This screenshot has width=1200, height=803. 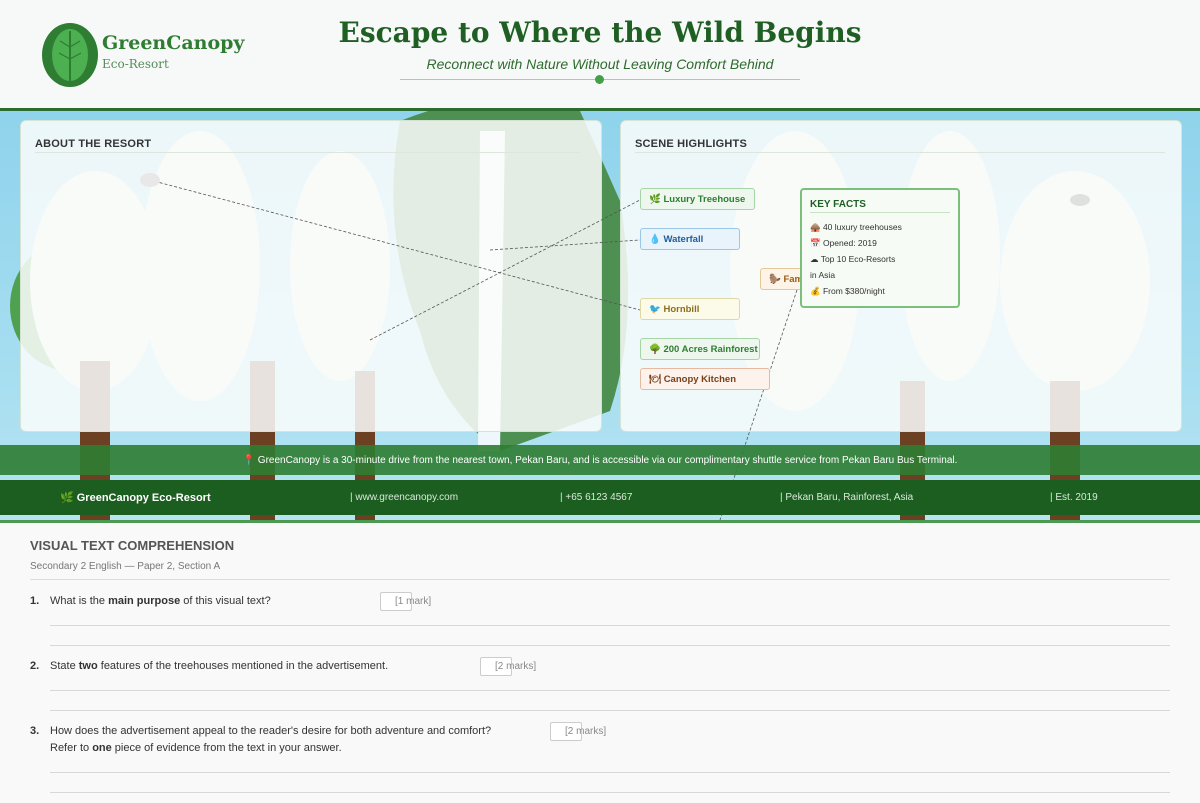 What do you see at coordinates (690, 239) in the screenshot?
I see `tag-waterfall: 💧 Waterfall` at bounding box center [690, 239].